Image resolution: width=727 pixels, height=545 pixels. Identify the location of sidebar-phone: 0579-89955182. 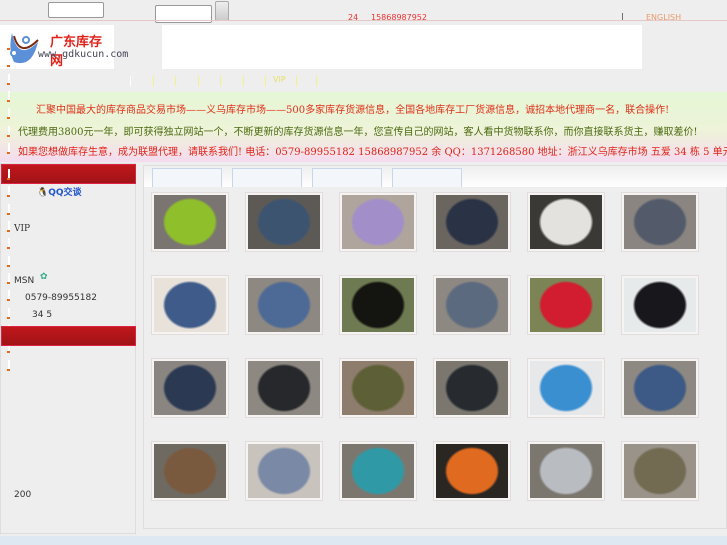
(61, 298).